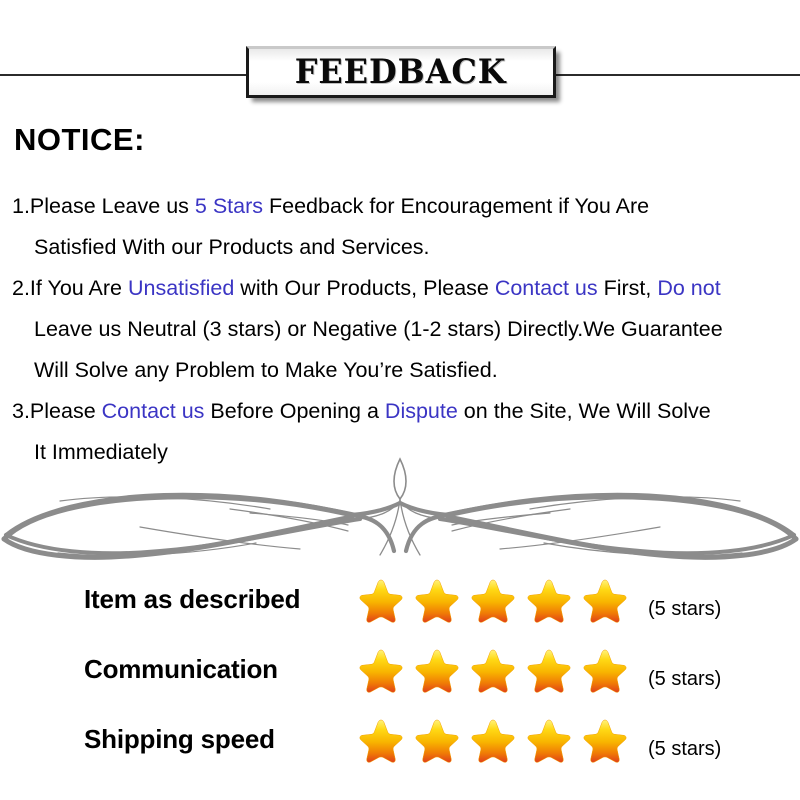  I want to click on rating-label: Communication, so click(181, 669).